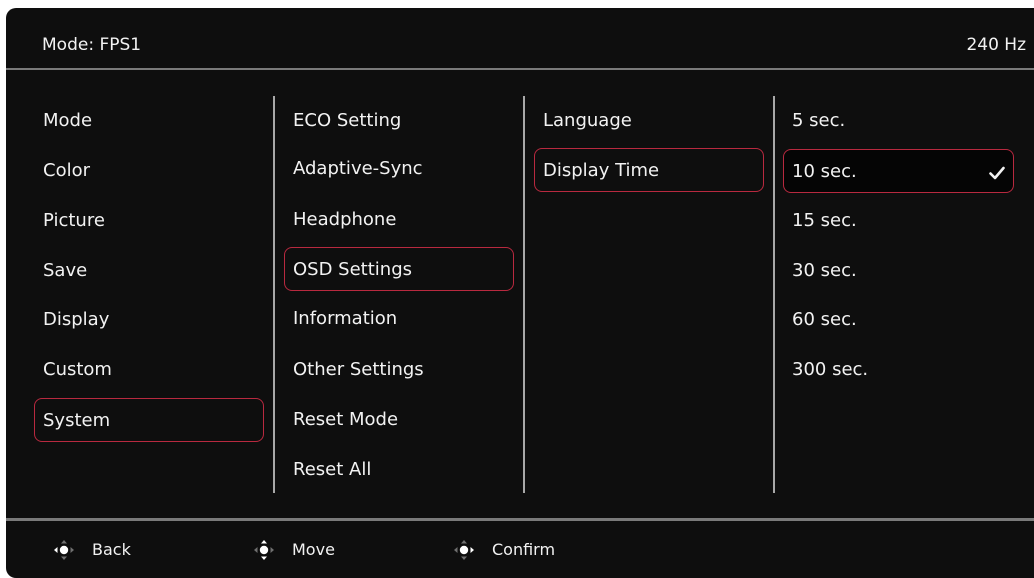 The height and width of the screenshot is (578, 1034). What do you see at coordinates (149, 320) in the screenshot?
I see `menu-item-display: Display` at bounding box center [149, 320].